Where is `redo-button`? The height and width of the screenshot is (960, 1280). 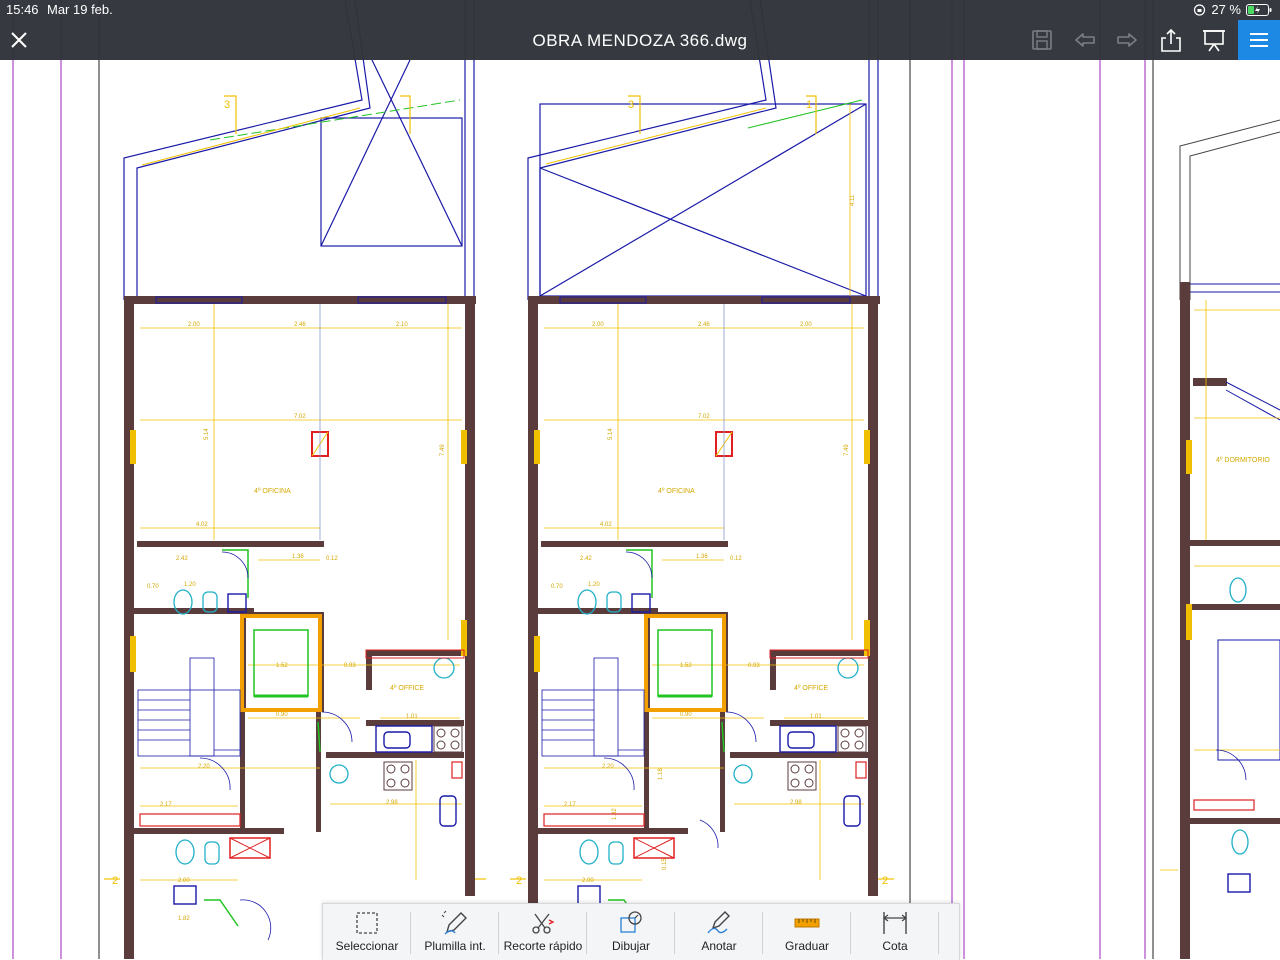
redo-button is located at coordinates (1127, 40).